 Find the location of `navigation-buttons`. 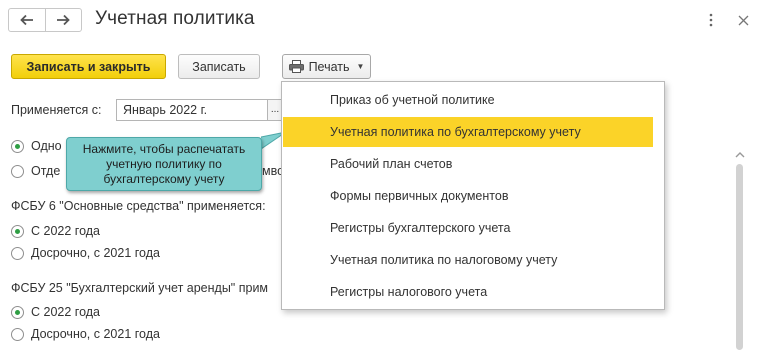

navigation-buttons is located at coordinates (45, 20).